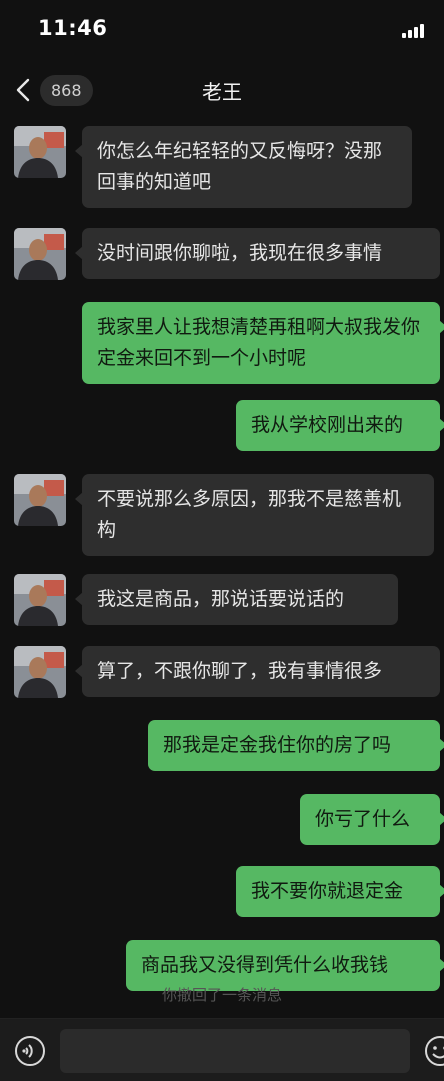  Describe the element at coordinates (296, 745) in the screenshot. I see `message-bubble-outgoing: 那我是定金我住你的房了吗` at that location.